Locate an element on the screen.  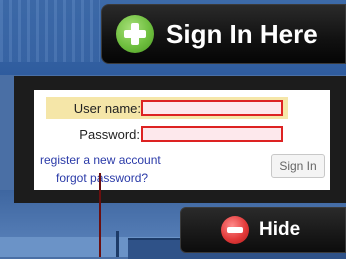
register-link: register a new account is located at coordinates (100, 160).